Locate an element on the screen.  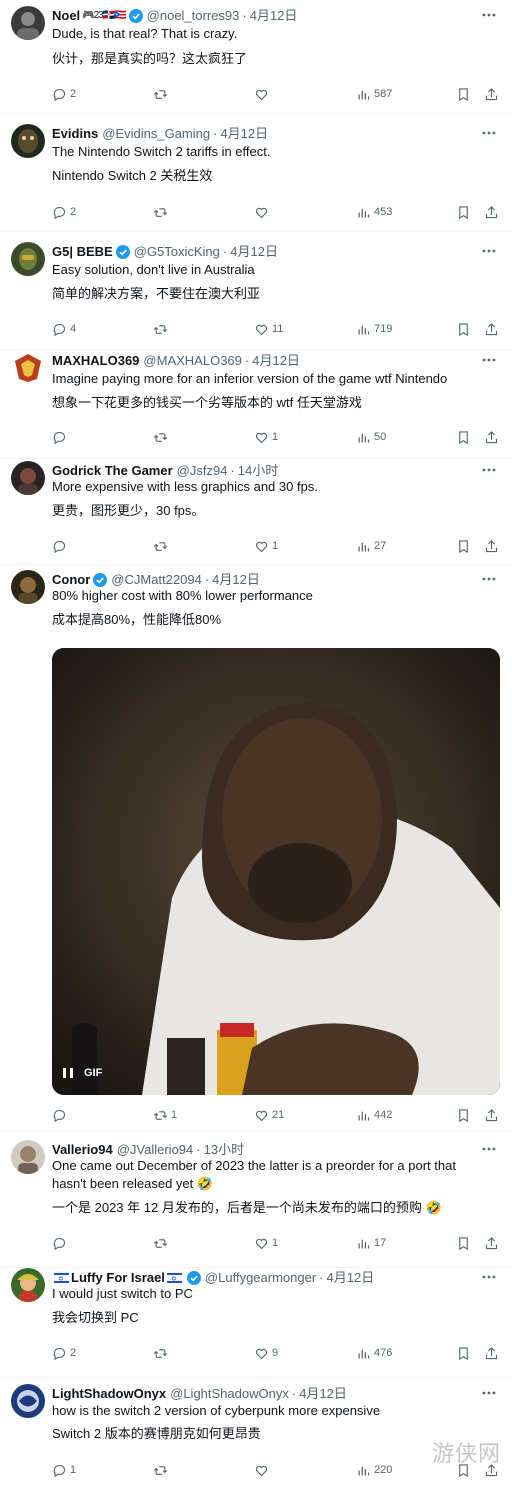
views-button: 442 is located at coordinates (374, 1115).